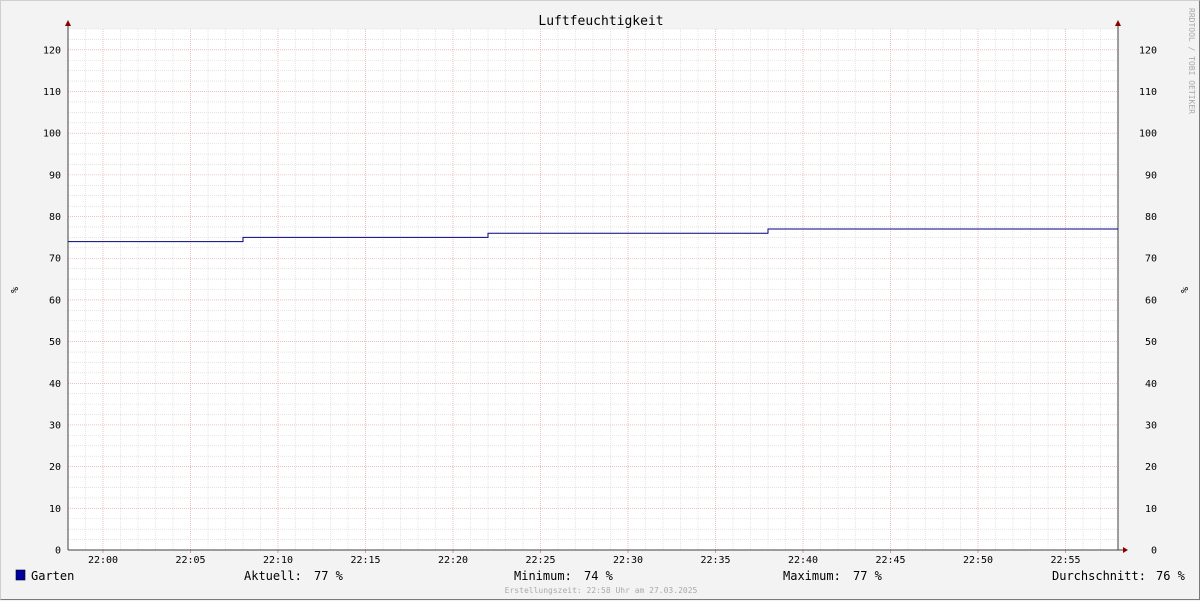  What do you see at coordinates (55, 259) in the screenshot?
I see `y-tick-label-left: 70` at bounding box center [55, 259].